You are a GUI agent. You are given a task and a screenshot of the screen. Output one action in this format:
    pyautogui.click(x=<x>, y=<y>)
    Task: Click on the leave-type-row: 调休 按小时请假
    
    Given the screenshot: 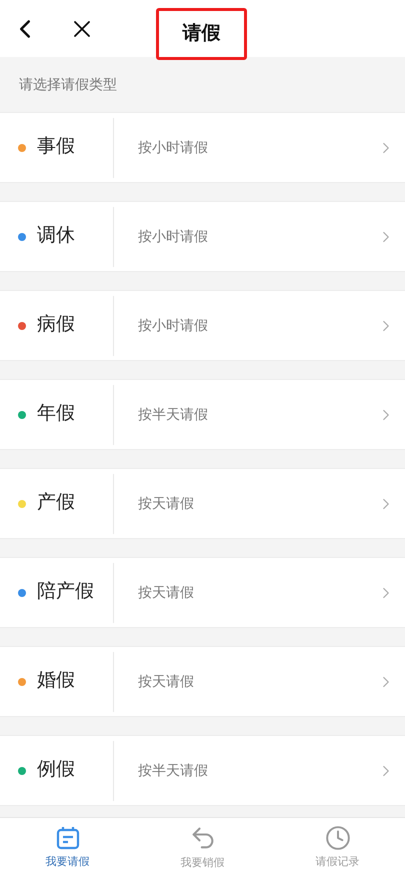 What is the action you would take?
    pyautogui.click(x=202, y=236)
    